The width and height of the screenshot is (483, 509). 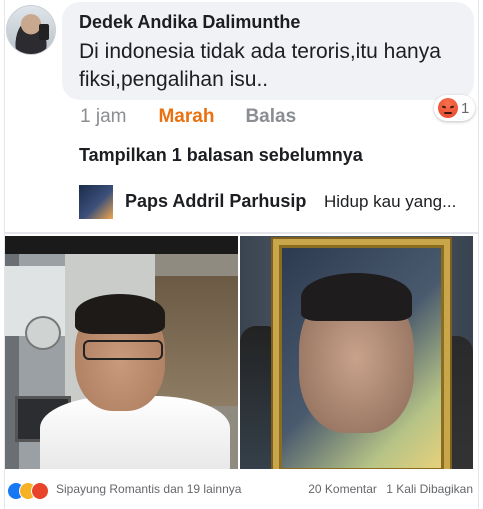 I want to click on reply-button: Balas, so click(x=270, y=117).